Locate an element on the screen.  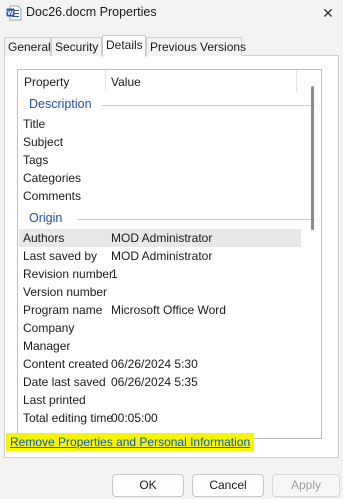
property-name: Program name is located at coordinates (63, 310).